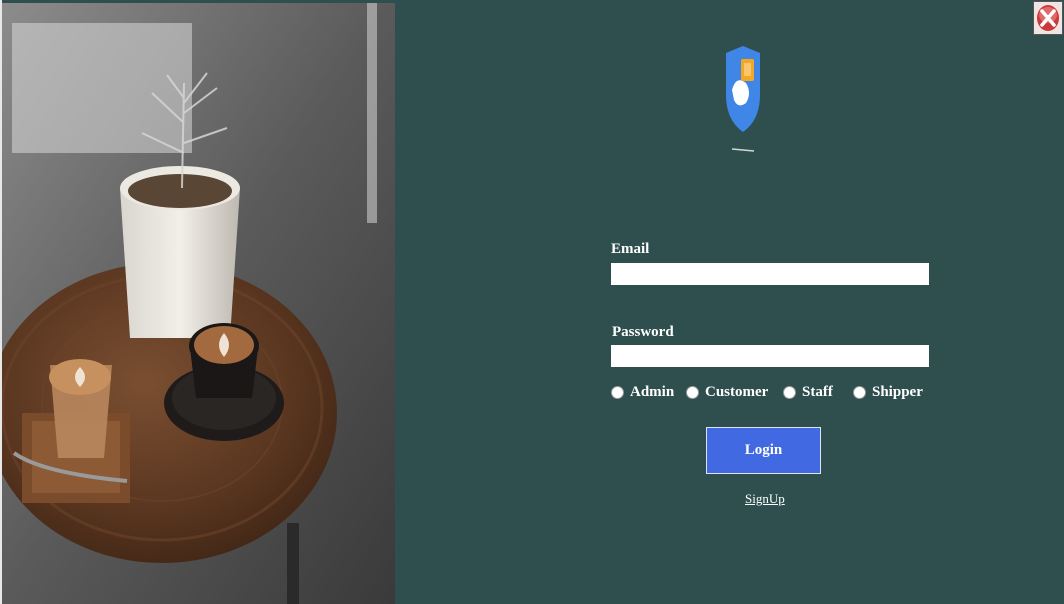 The image size is (1064, 604). Describe the element at coordinates (776, 394) in the screenshot. I see `role-radio-group: Admin Customer Staff Shipper` at that location.